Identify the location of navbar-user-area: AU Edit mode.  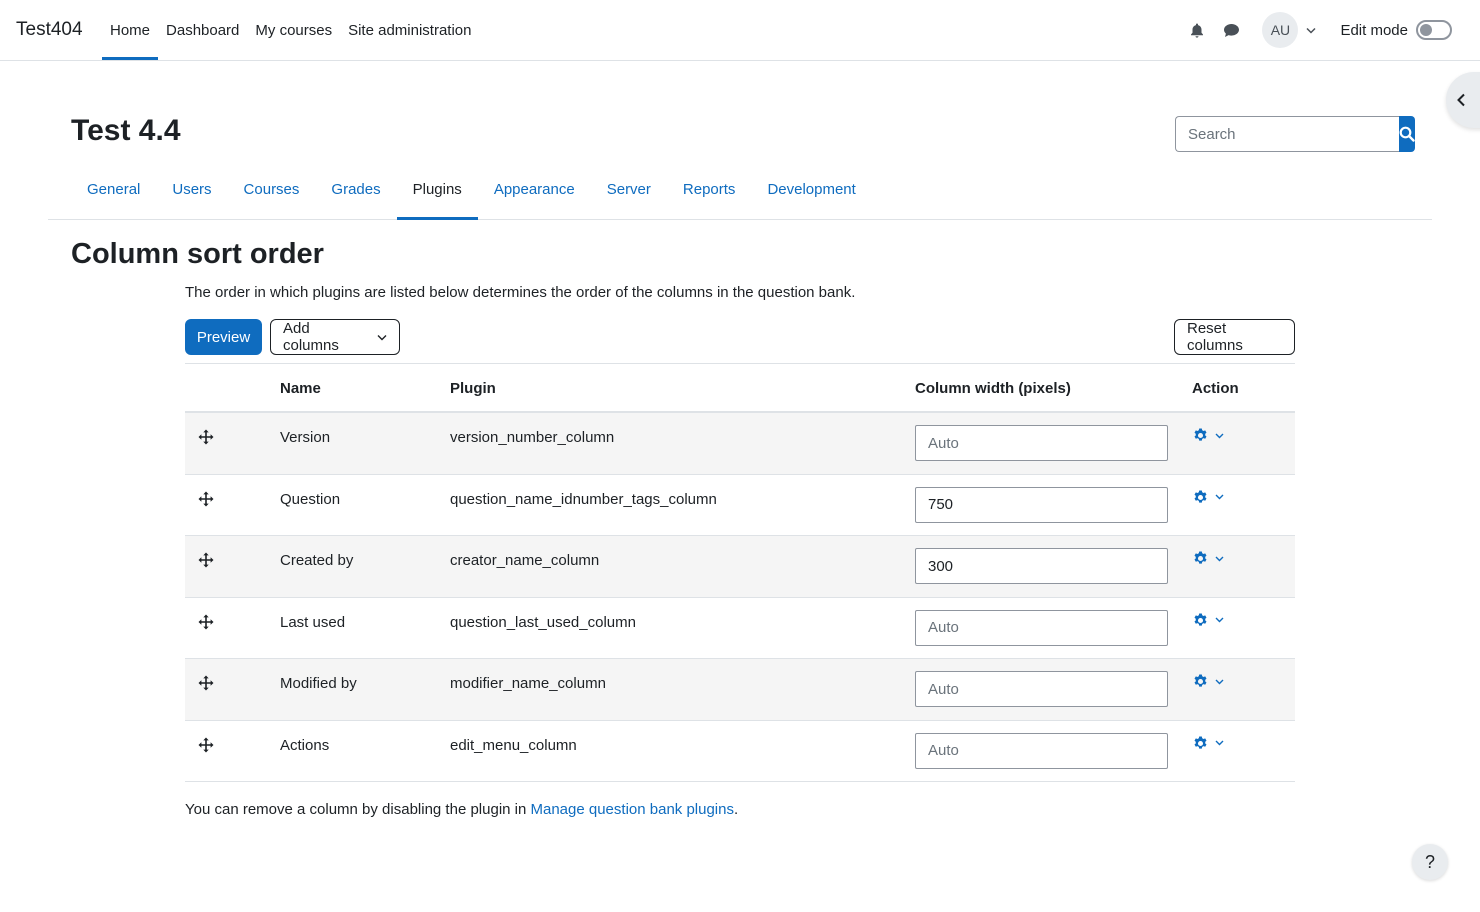
(1315, 30).